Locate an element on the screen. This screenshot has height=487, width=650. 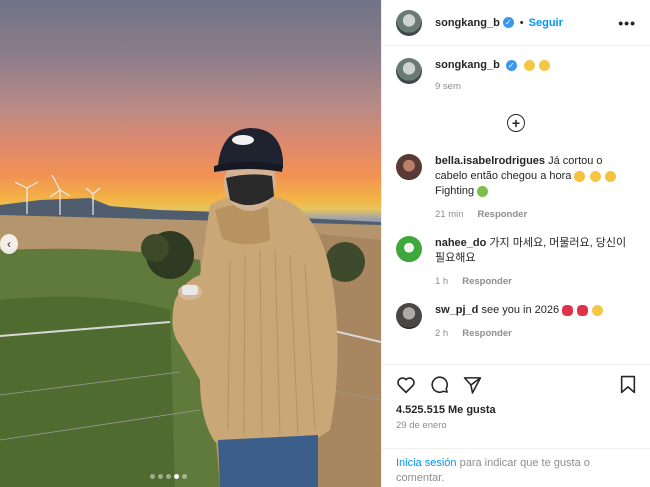
comment-meta: 2 h Responder is located at coordinates (535, 333).